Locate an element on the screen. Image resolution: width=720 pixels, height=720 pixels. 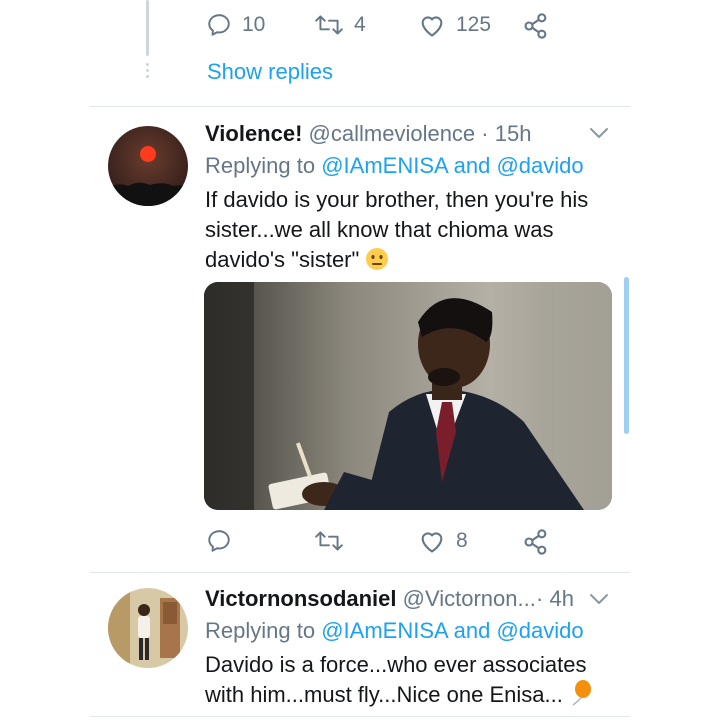
reply-count: 10 is located at coordinates (254, 24).